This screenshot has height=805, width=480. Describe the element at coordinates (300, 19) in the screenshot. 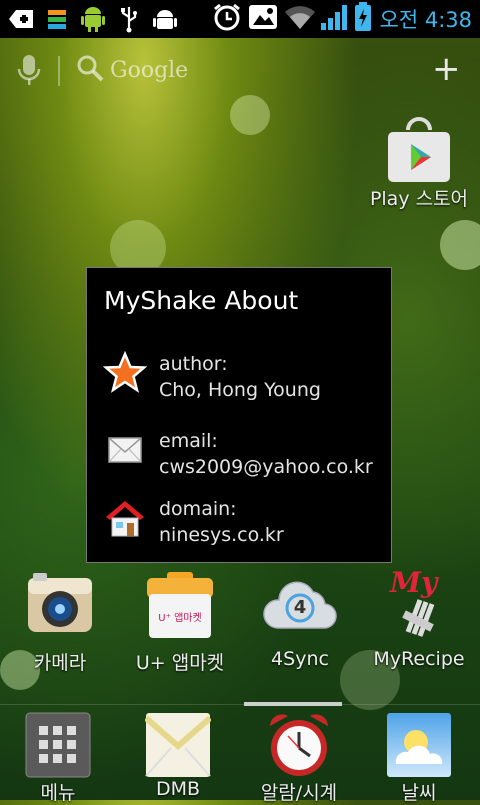

I see `wifi-icon` at that location.